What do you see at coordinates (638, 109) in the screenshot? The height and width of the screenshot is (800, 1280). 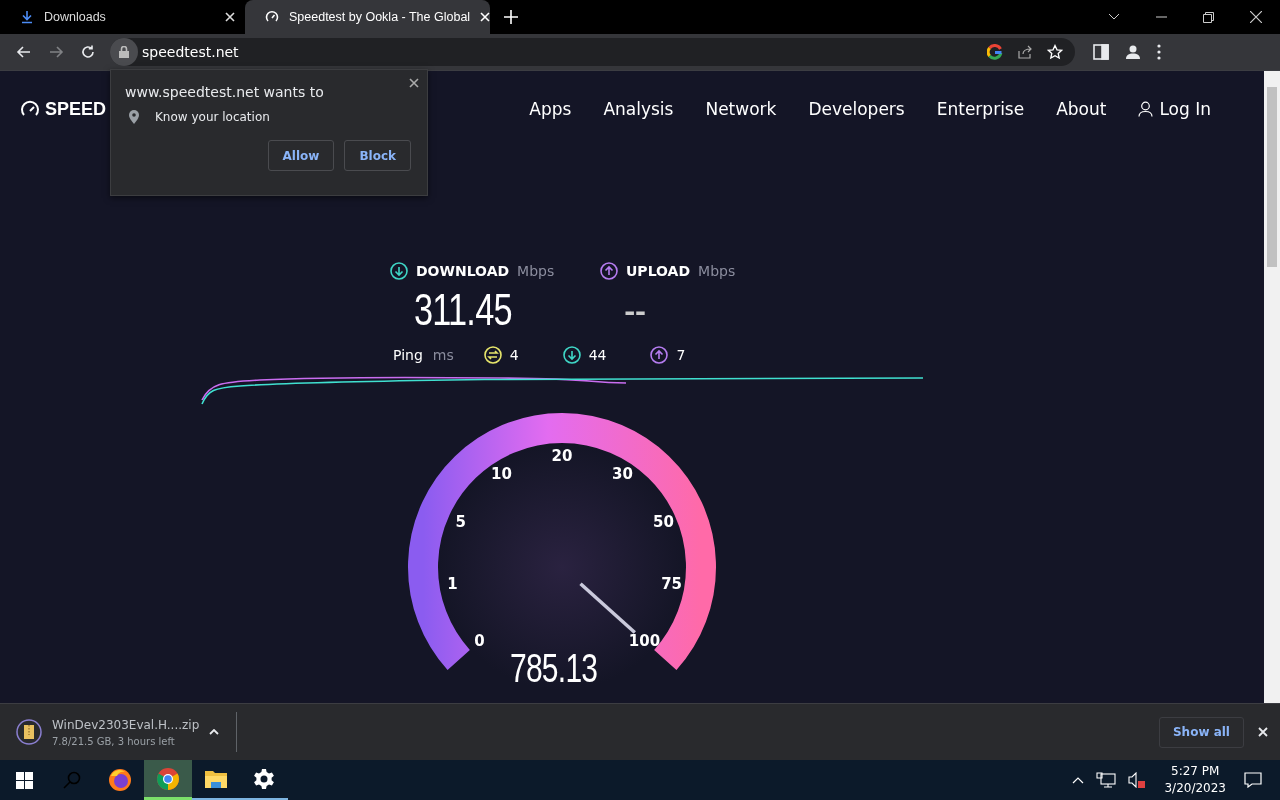 I see `nav-link: Analysis` at bounding box center [638, 109].